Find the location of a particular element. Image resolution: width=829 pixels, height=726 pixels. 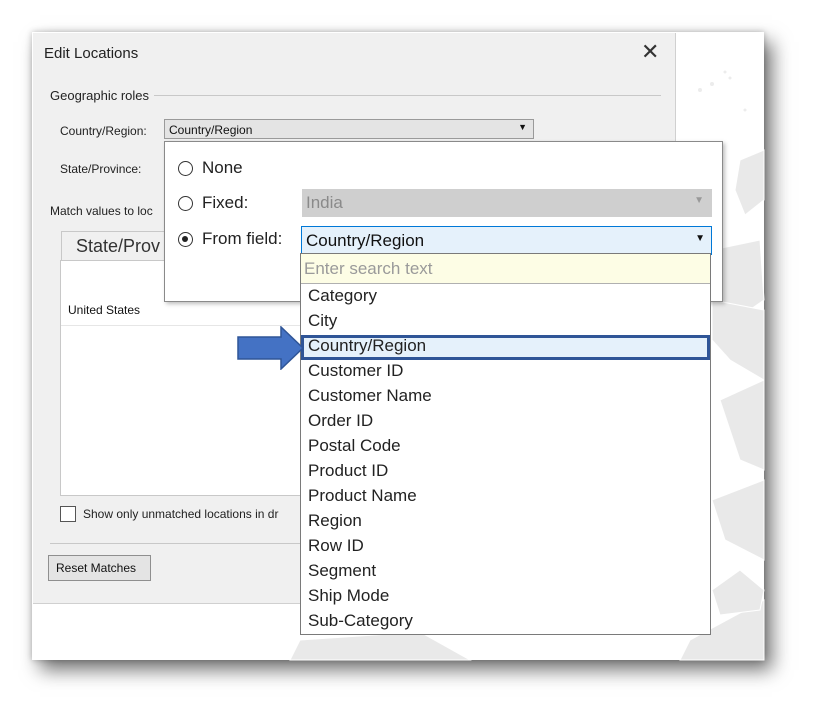

dialog-title: Edit Locations is located at coordinates (91, 53).